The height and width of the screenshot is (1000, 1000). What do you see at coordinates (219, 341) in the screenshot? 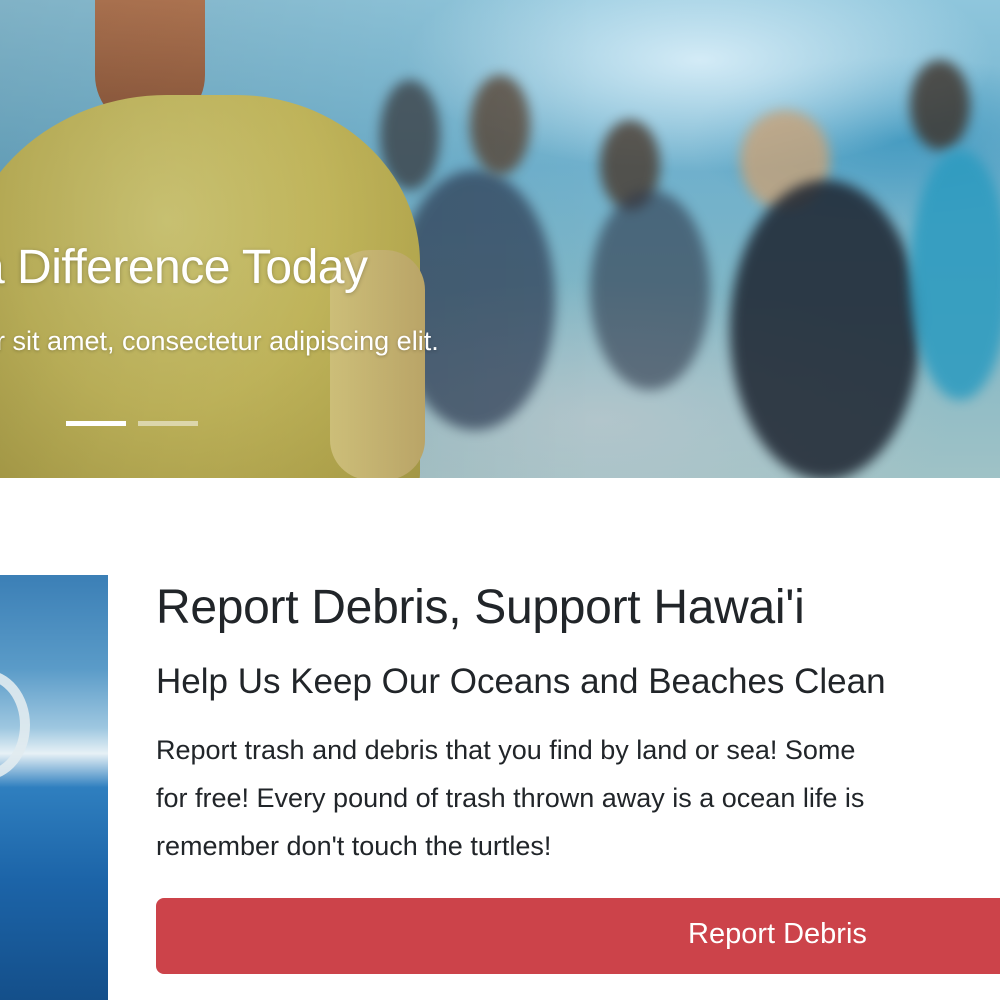
I see `hero-caption-text: r sit amet, consectetur adipiscing elit.` at bounding box center [219, 341].